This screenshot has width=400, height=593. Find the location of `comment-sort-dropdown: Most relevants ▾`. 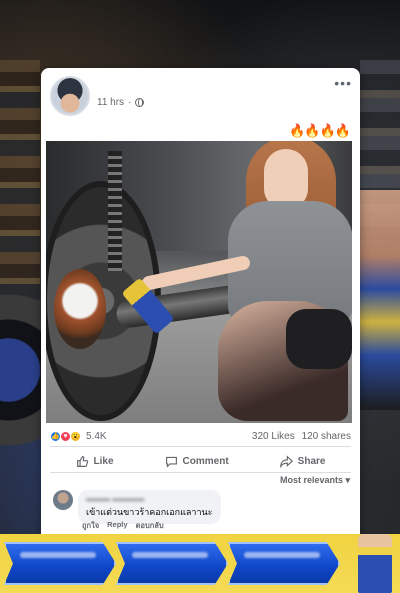

comment-sort-dropdown: Most relevants ▾ is located at coordinates (315, 480).